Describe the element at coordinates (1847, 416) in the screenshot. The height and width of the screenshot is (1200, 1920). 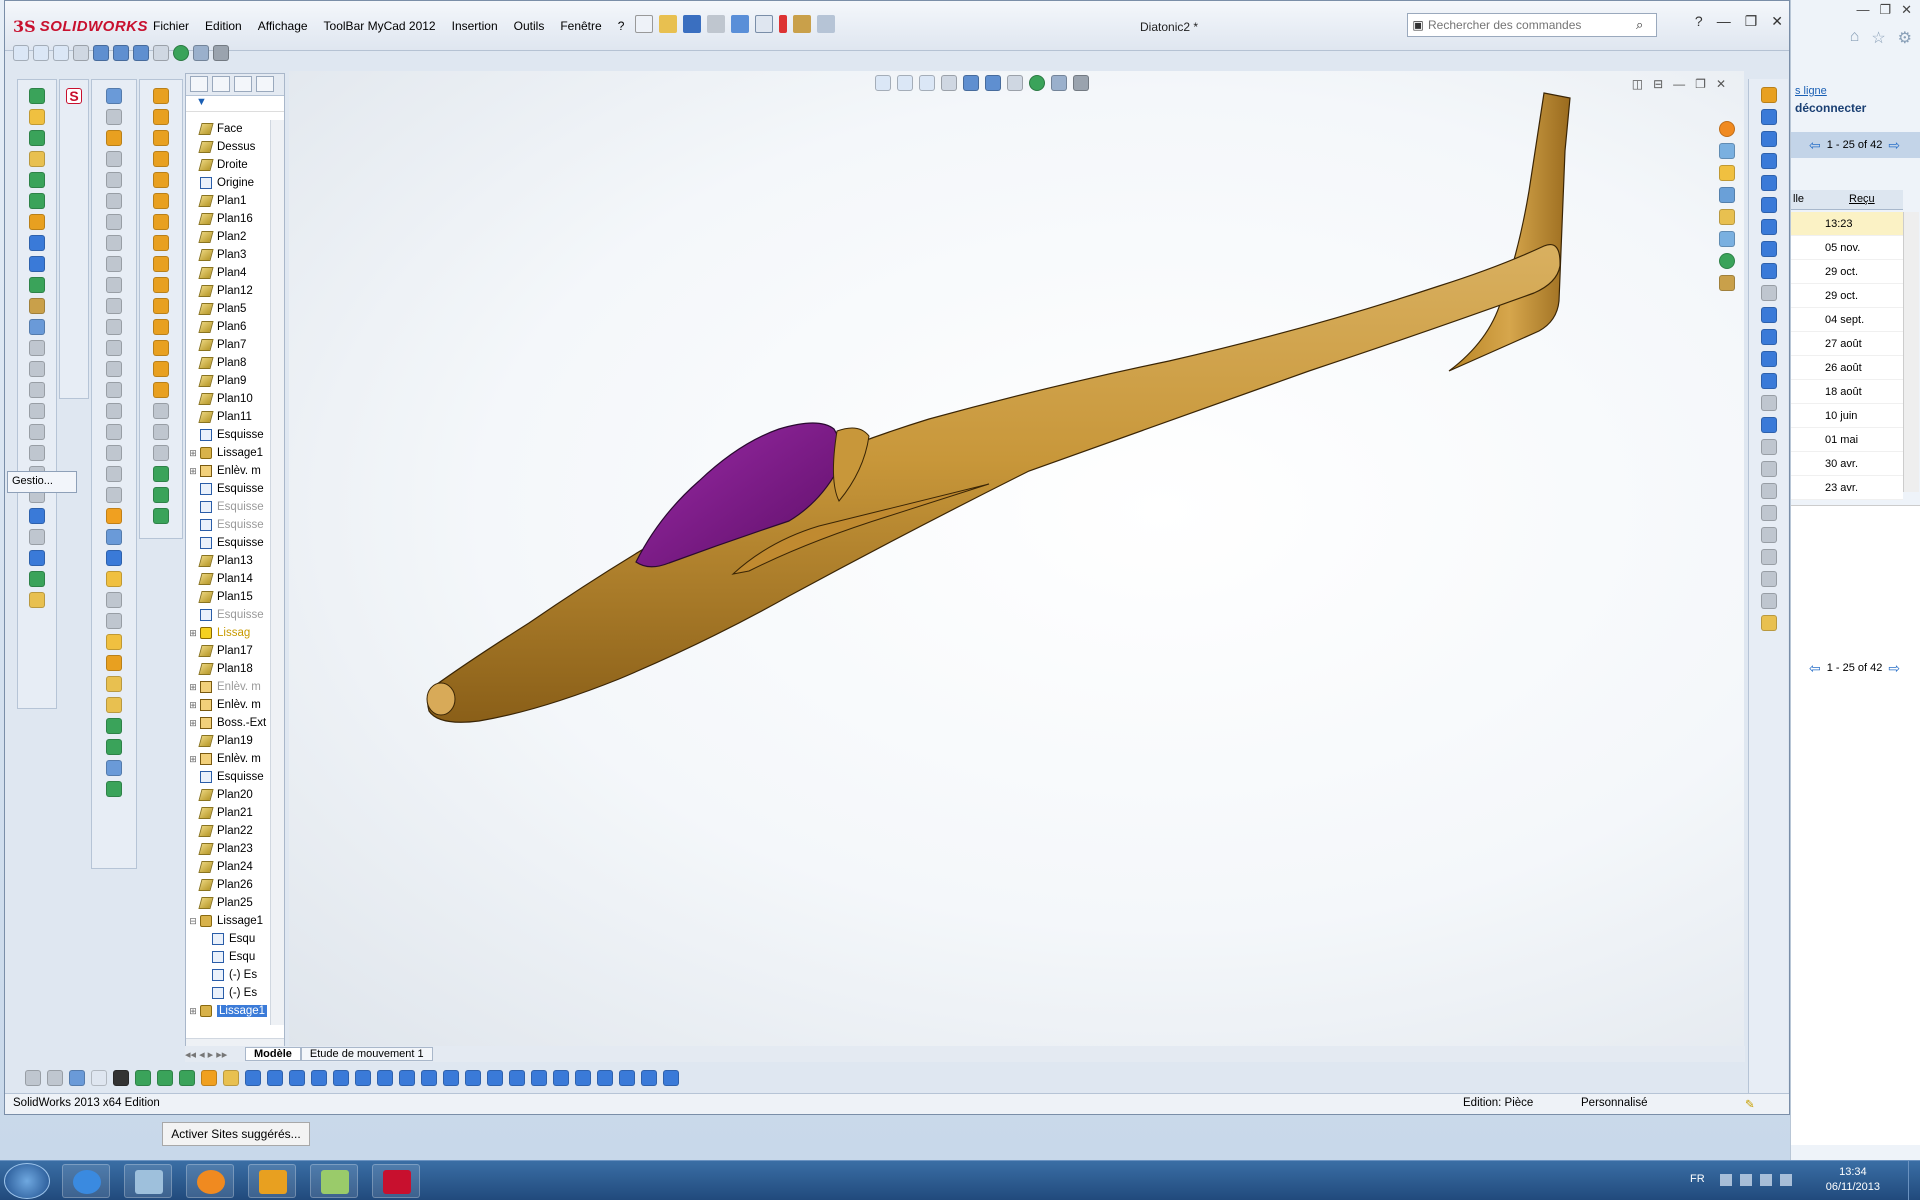
I see `mail-row: 10 juin` at that location.